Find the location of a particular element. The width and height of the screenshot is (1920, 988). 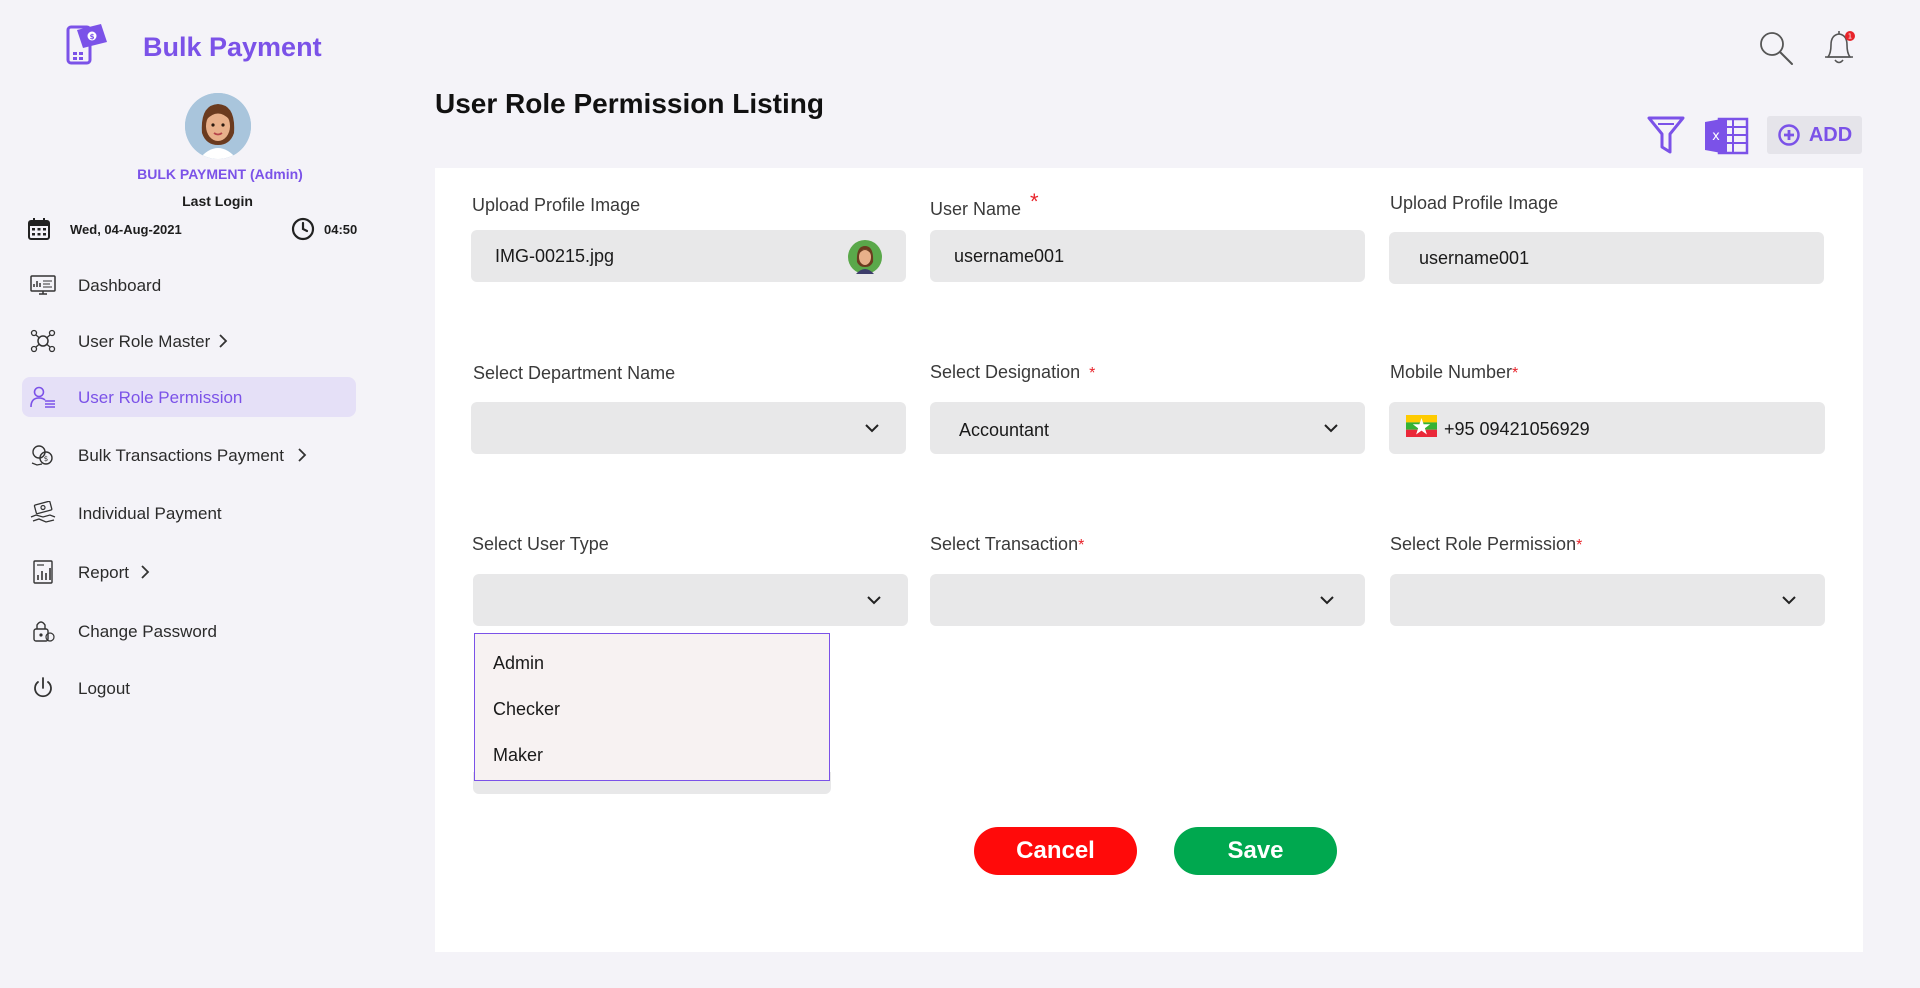

dashboard-icon is located at coordinates (43, 285).